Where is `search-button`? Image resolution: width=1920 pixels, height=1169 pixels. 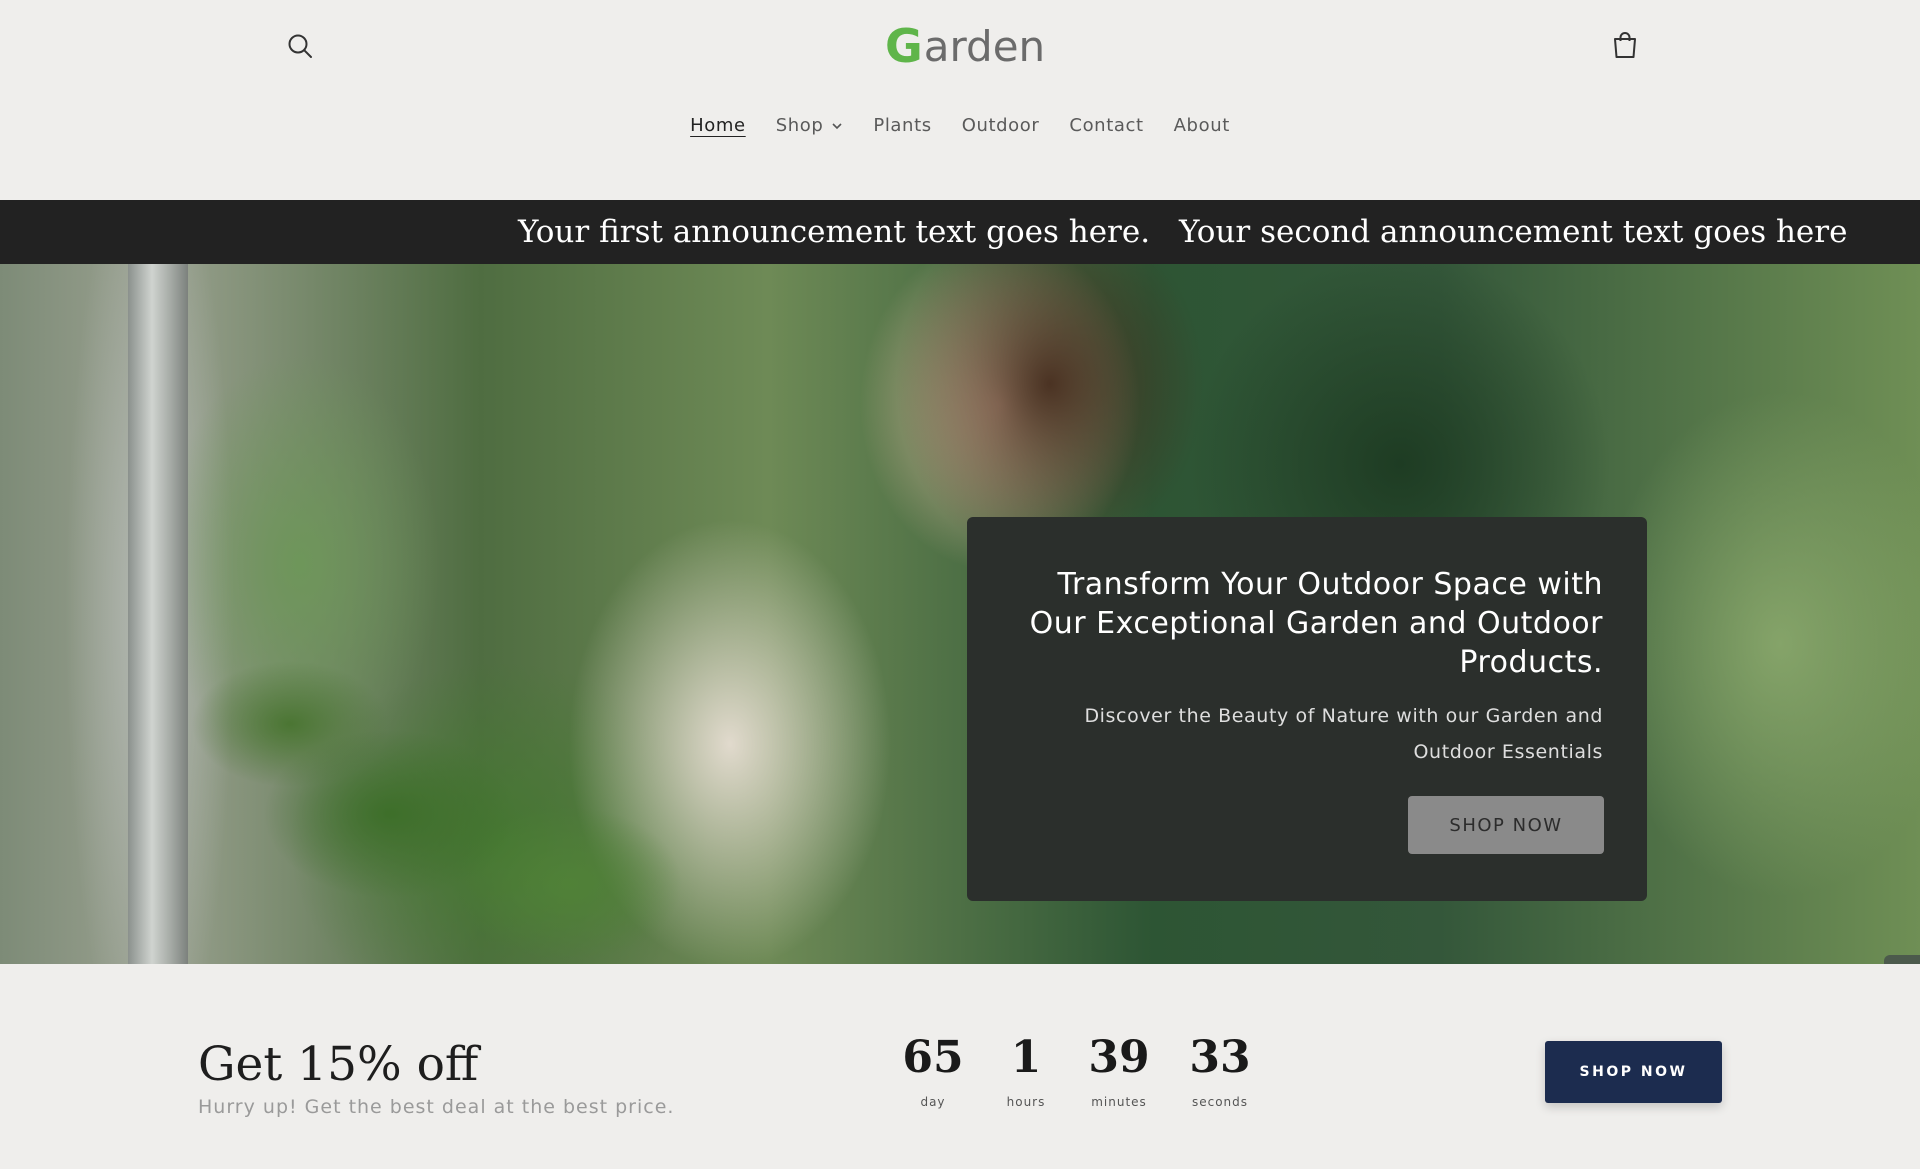
search-button is located at coordinates (300, 46).